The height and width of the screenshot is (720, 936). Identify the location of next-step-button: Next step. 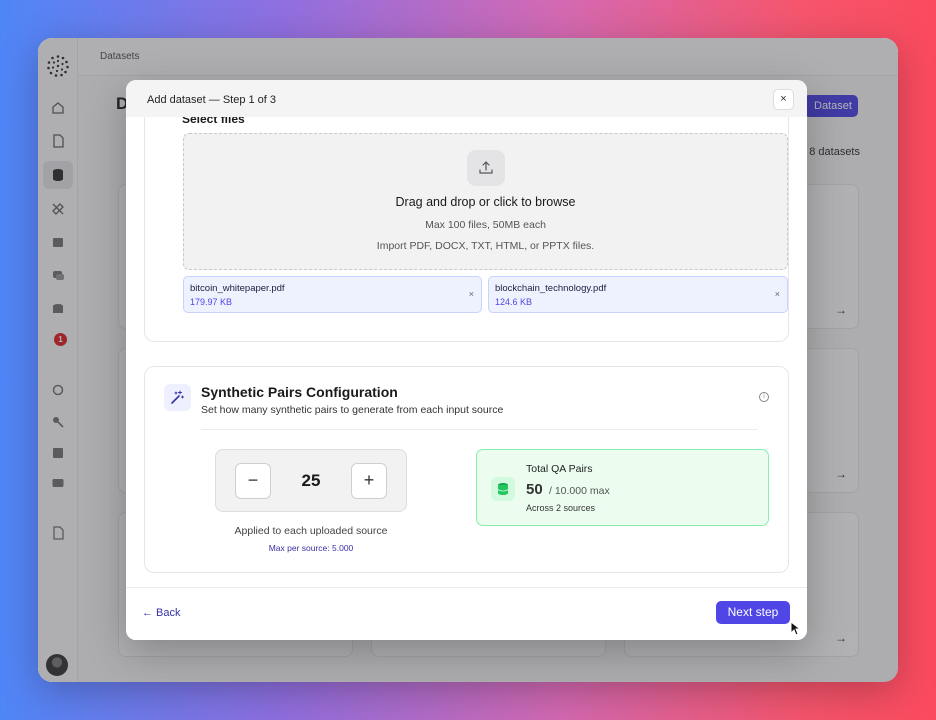
(753, 612).